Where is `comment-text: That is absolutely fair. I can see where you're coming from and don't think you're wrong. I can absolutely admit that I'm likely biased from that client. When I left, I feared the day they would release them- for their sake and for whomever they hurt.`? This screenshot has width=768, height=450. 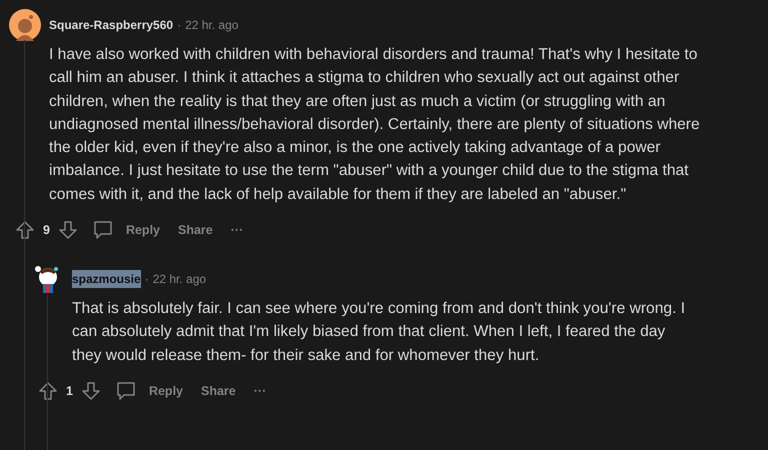 comment-text: That is absolutely fair. I can see where you're coming from and don't think you're wrong. I can absolutely admit that I'm likely biased from that client. When I left, I feared the day they would release them- for their sake and for whomever they hurt. is located at coordinates (379, 332).